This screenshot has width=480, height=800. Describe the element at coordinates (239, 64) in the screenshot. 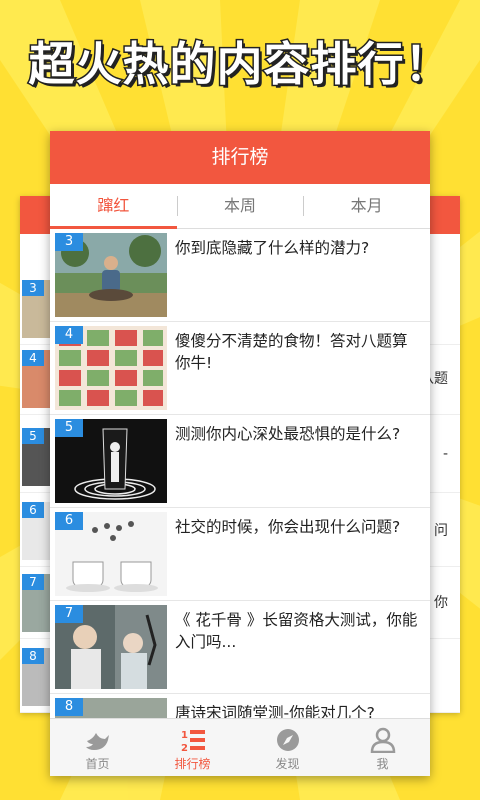

I see `promo-headline: 超火热的内容排行！` at that location.